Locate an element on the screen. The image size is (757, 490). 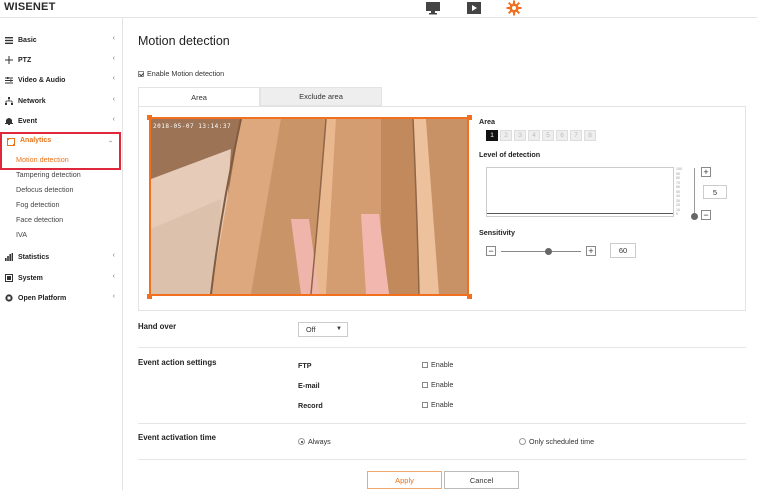
level-threshold-line is located at coordinates (580, 213).